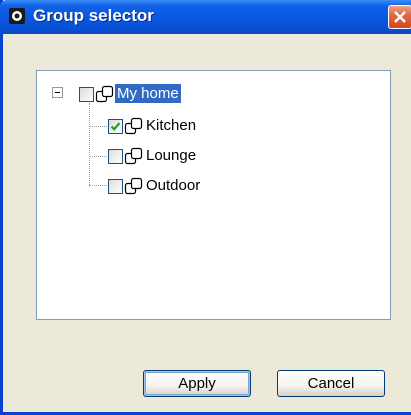 The image size is (411, 415). What do you see at coordinates (115, 186) in the screenshot?
I see `checkbox-outdoor` at bounding box center [115, 186].